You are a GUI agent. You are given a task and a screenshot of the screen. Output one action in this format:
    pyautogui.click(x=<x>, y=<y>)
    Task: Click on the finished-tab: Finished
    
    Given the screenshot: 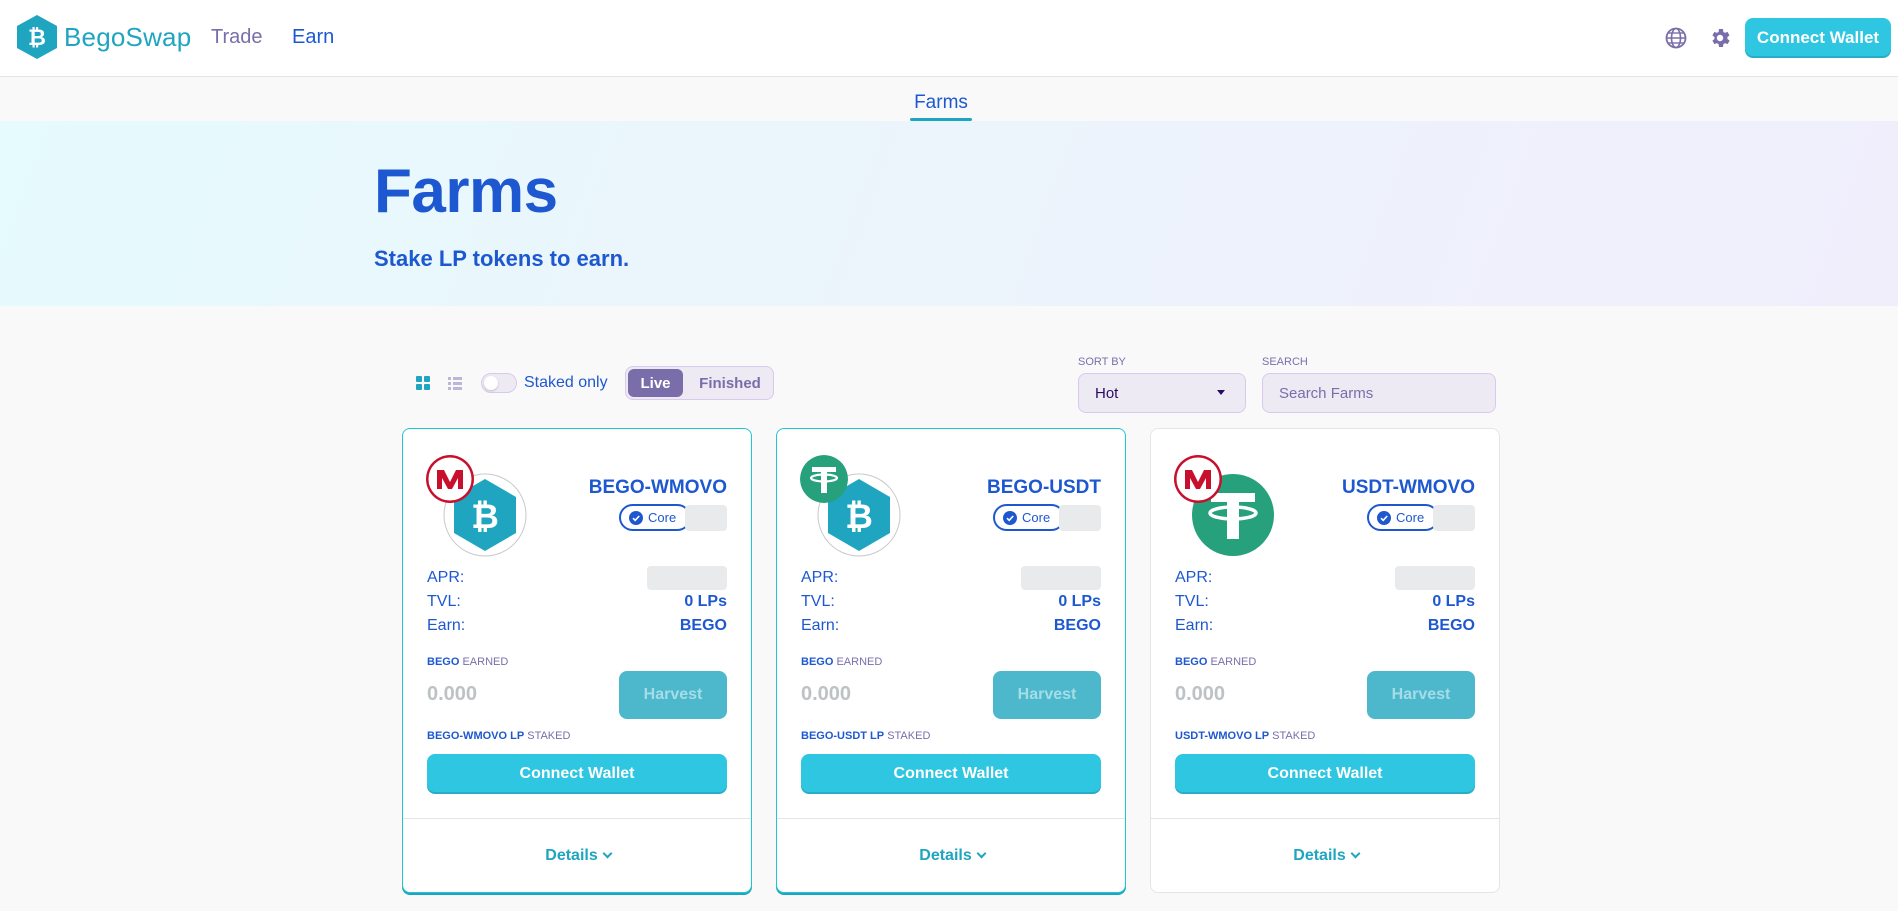 What is the action you would take?
    pyautogui.click(x=730, y=383)
    